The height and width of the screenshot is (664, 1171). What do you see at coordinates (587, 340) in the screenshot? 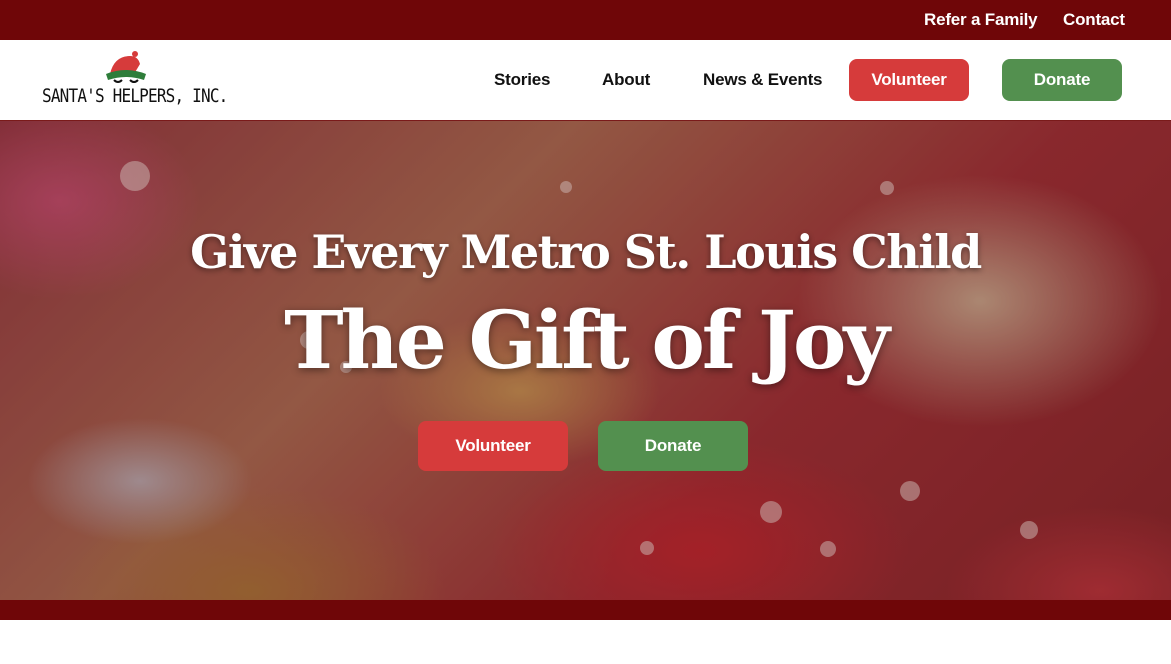
I see `hero-heading: The Gift of Joy` at bounding box center [587, 340].